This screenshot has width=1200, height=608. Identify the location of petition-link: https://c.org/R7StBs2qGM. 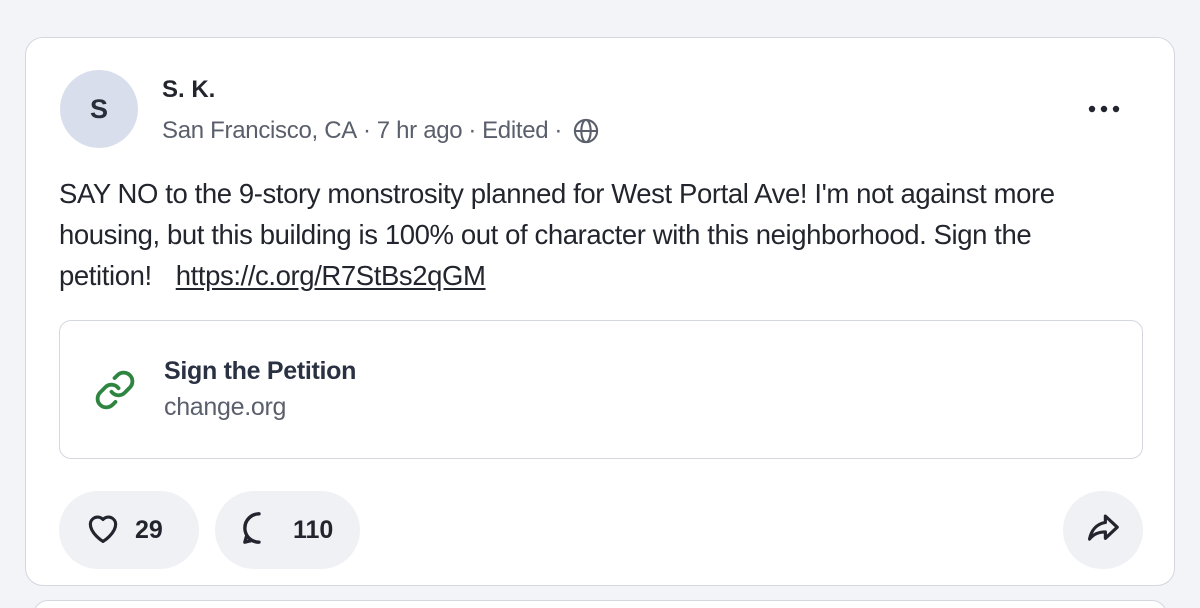
(331, 275).